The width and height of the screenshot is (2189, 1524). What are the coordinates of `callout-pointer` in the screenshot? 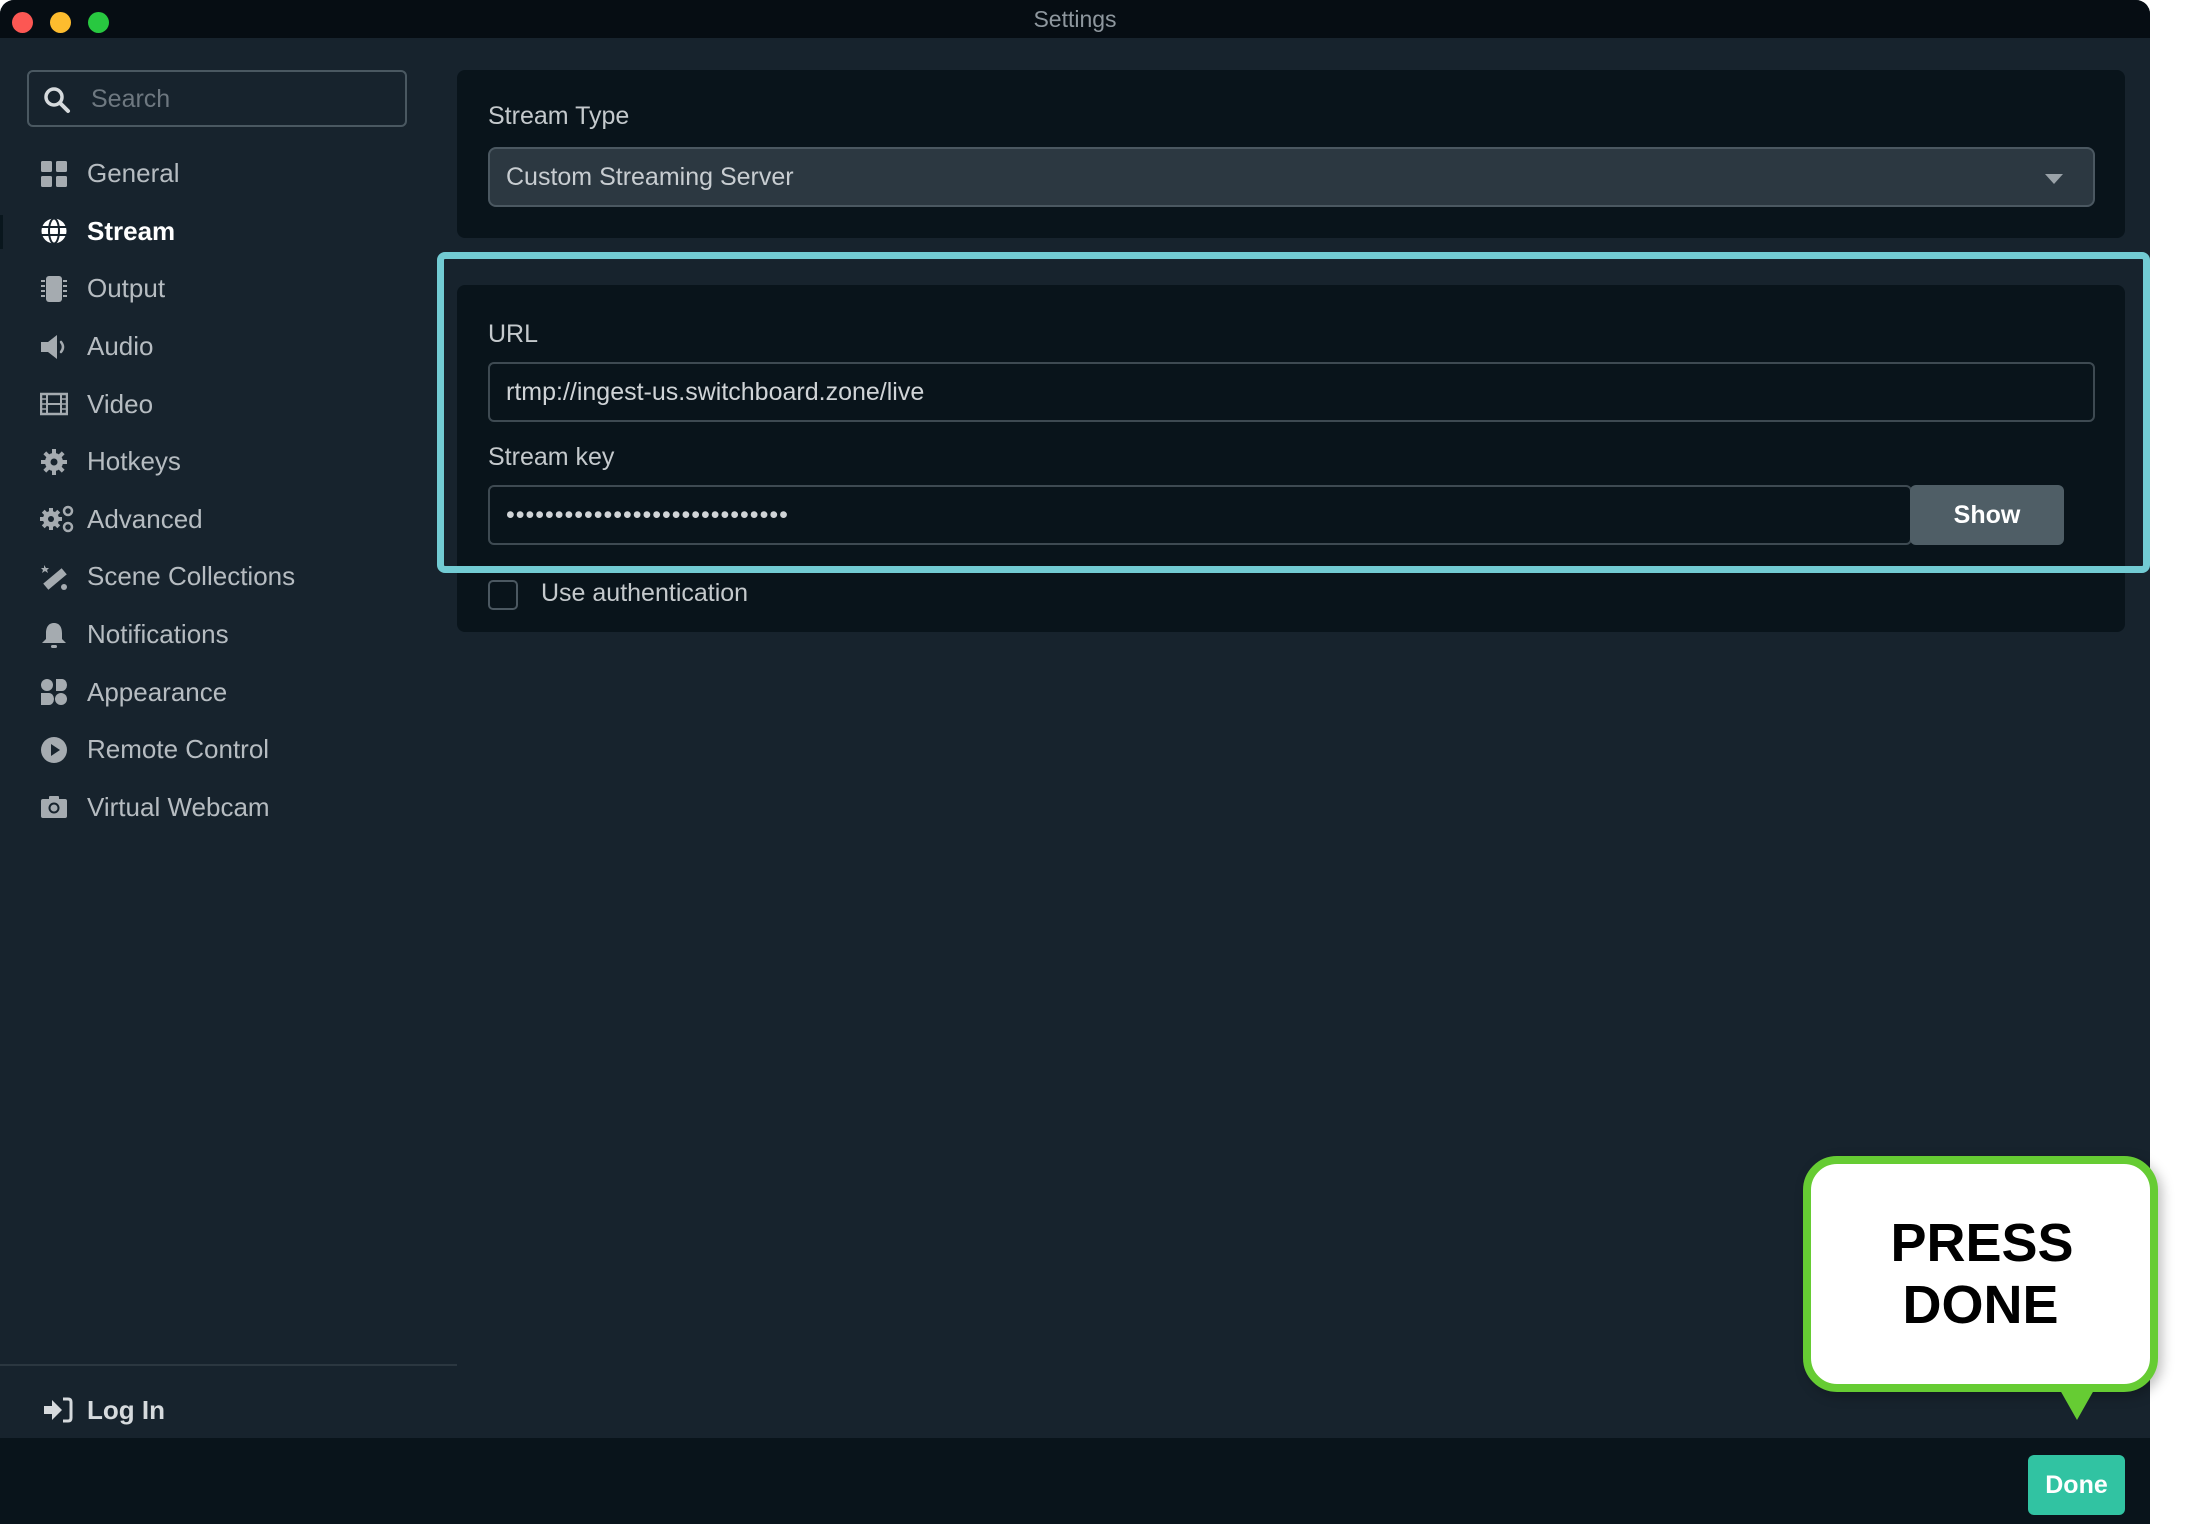 It's located at (2077, 1405).